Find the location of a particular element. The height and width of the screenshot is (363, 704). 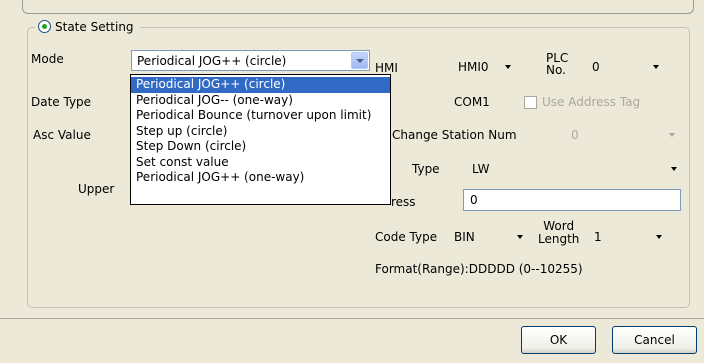

state-setting-legend: State Setting is located at coordinates (87, 26).